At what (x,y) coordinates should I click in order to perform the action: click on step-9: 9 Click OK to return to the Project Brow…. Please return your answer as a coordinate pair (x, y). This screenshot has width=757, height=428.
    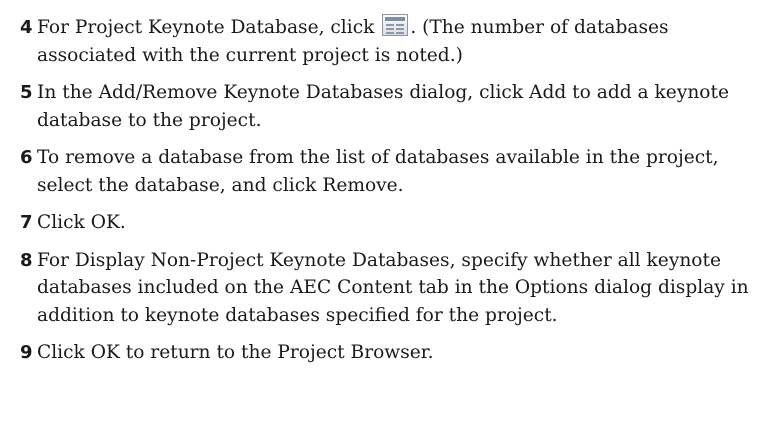
    Looking at the image, I should click on (378, 353).